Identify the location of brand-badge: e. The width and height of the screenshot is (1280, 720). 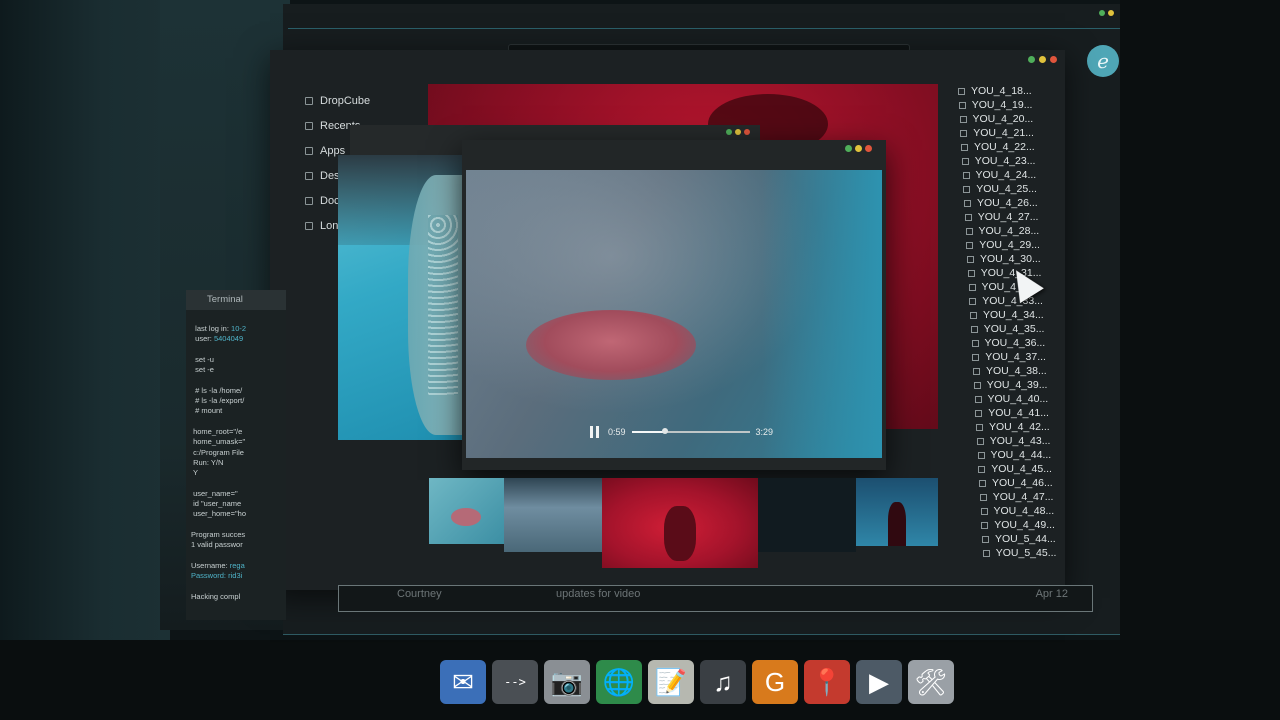
(1103, 61).